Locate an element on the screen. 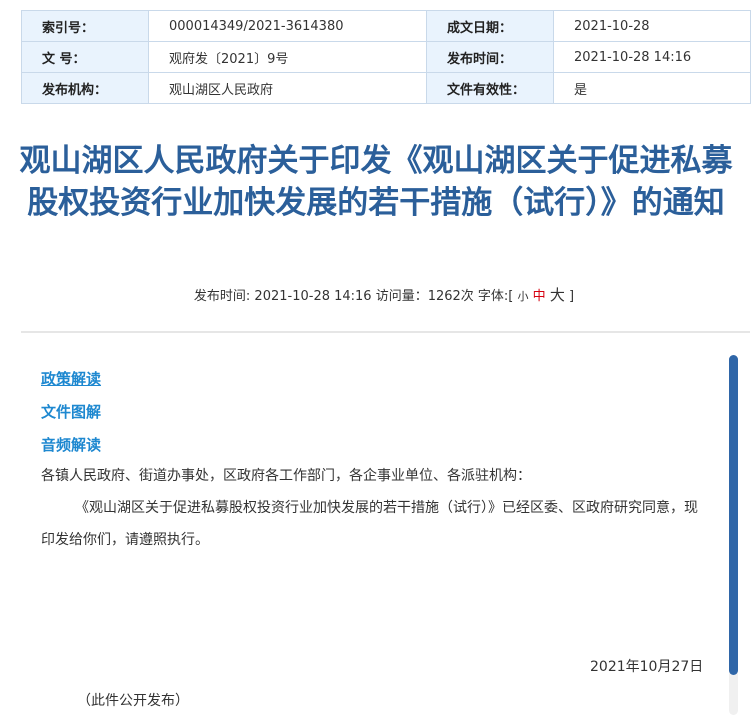 This screenshot has height=715, width=752. file-illustration-link: 文件图解 is located at coordinates (71, 412).